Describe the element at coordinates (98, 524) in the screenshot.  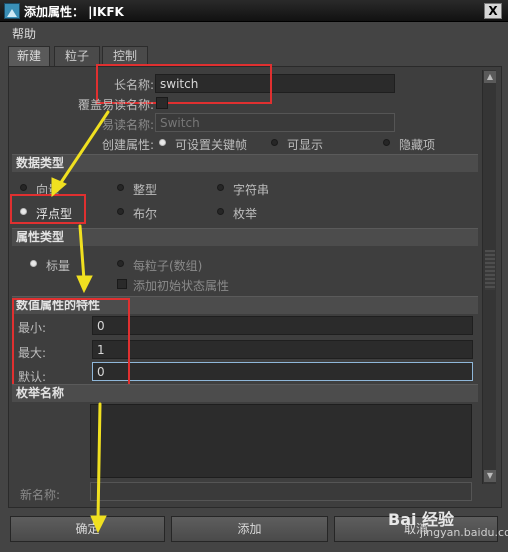
I see `arrow-3-head` at that location.